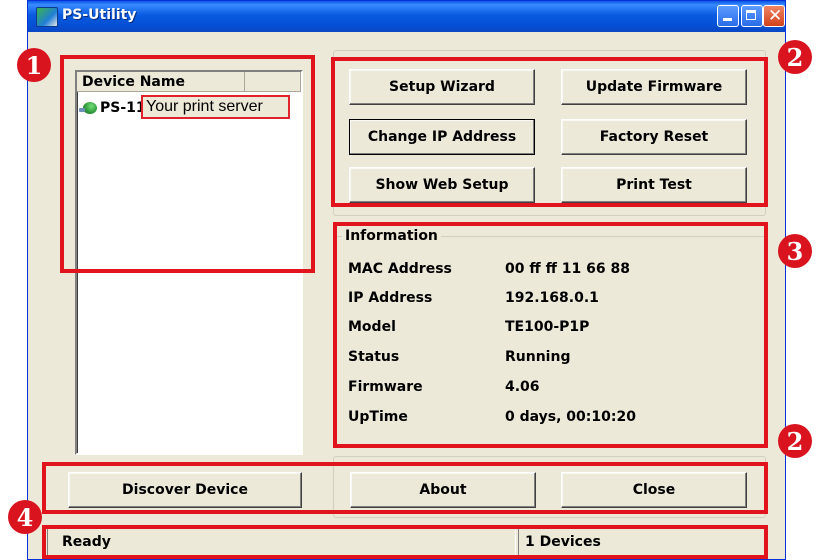 Image resolution: width=820 pixels, height=560 pixels. I want to click on title-bar: PS-Utility ✕, so click(406, 16).